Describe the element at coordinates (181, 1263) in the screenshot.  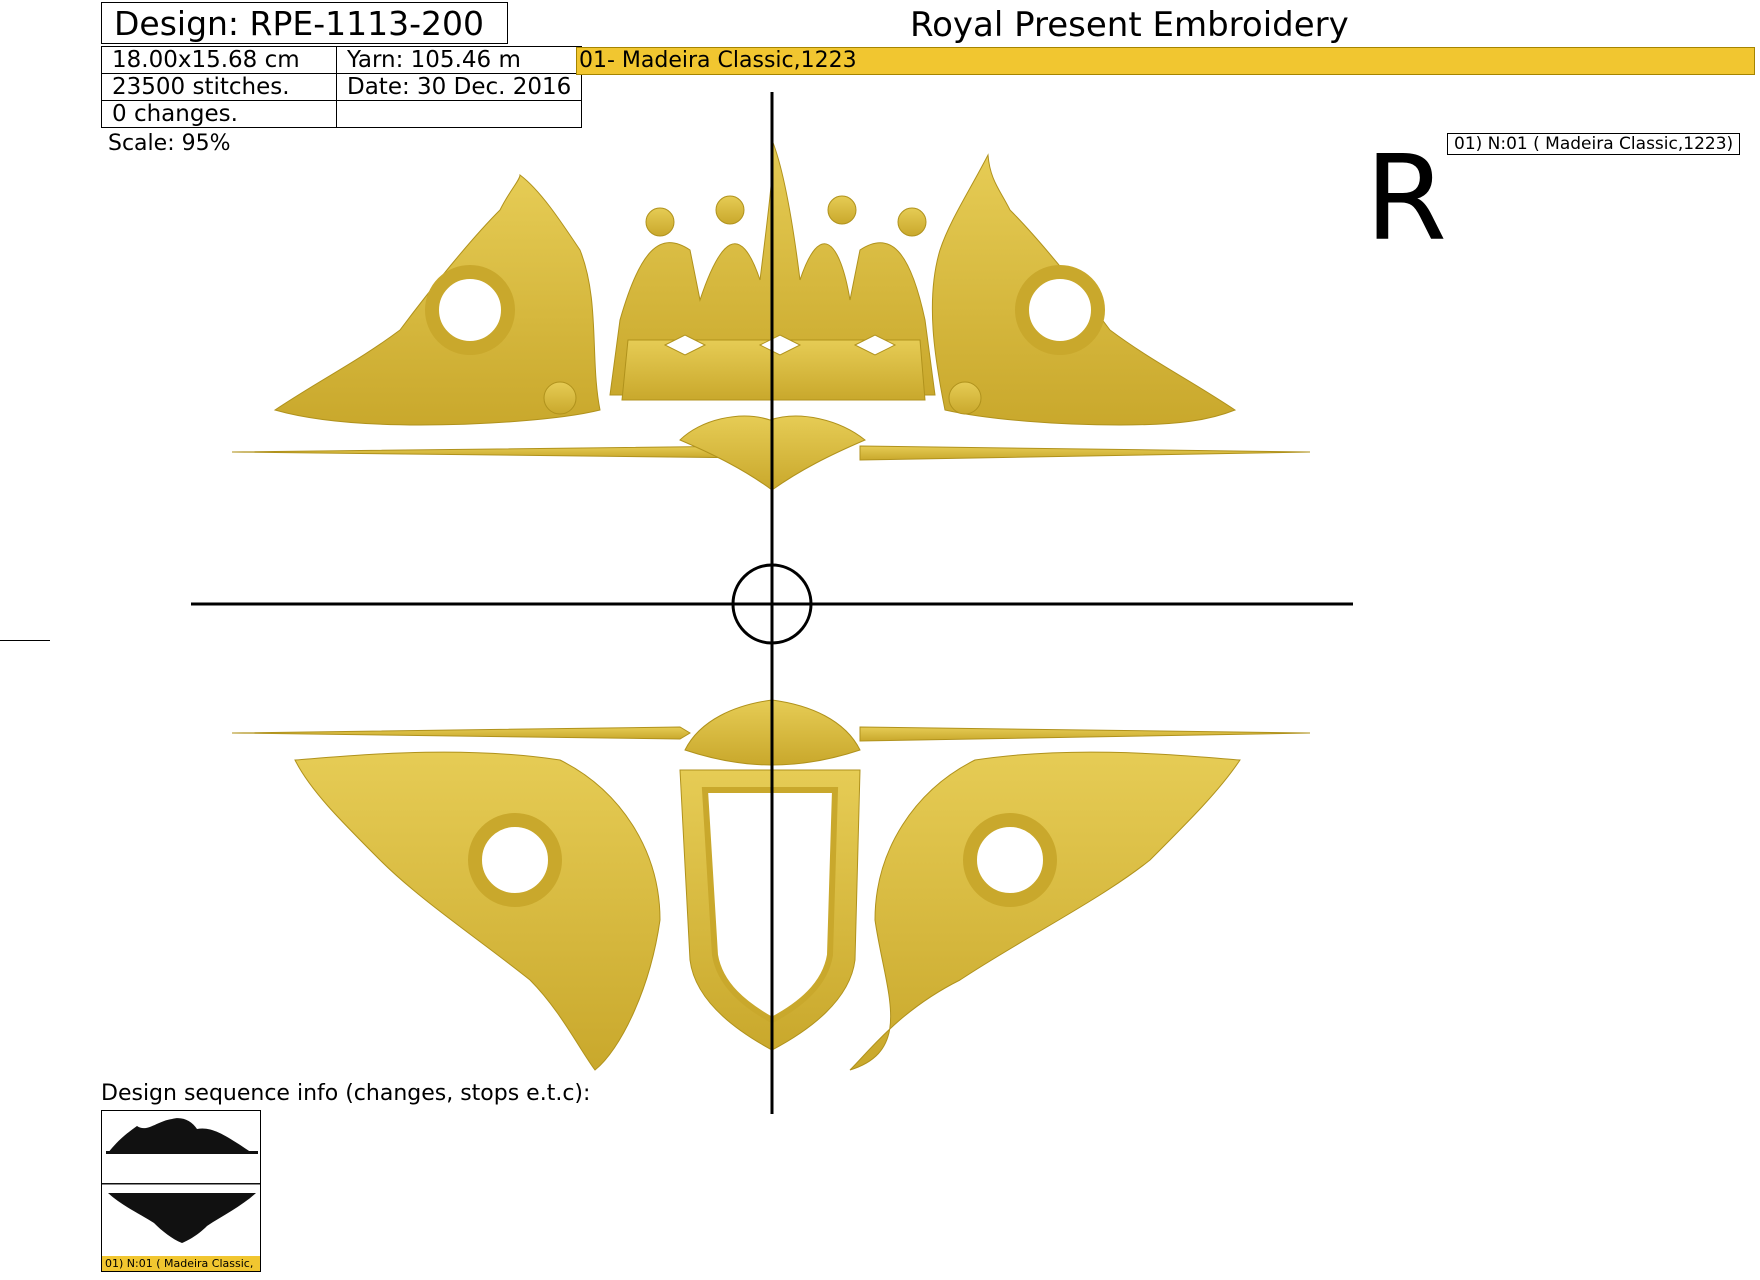
I see `sequence-caption: 01) N:01 ( Madeira Classic,` at that location.